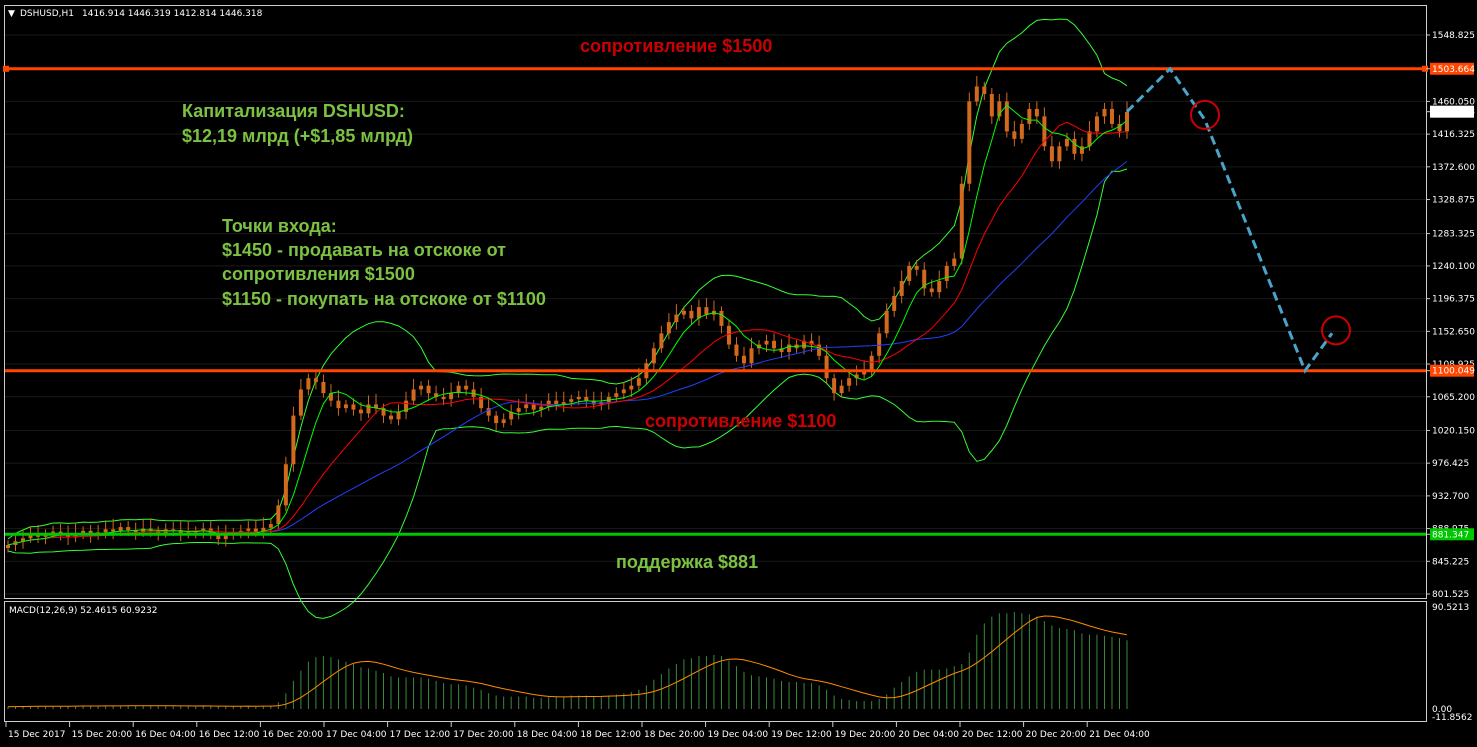  Describe the element at coordinates (1450, 562) in the screenshot. I see `price-axis-label: 845.225` at that location.